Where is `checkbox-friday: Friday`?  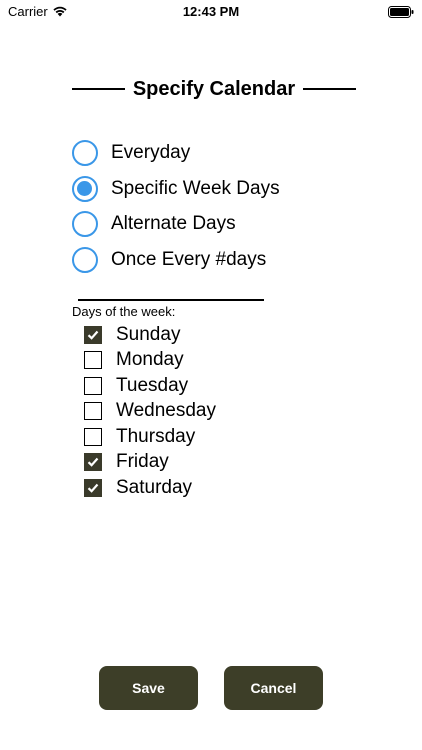 checkbox-friday: Friday is located at coordinates (150, 463).